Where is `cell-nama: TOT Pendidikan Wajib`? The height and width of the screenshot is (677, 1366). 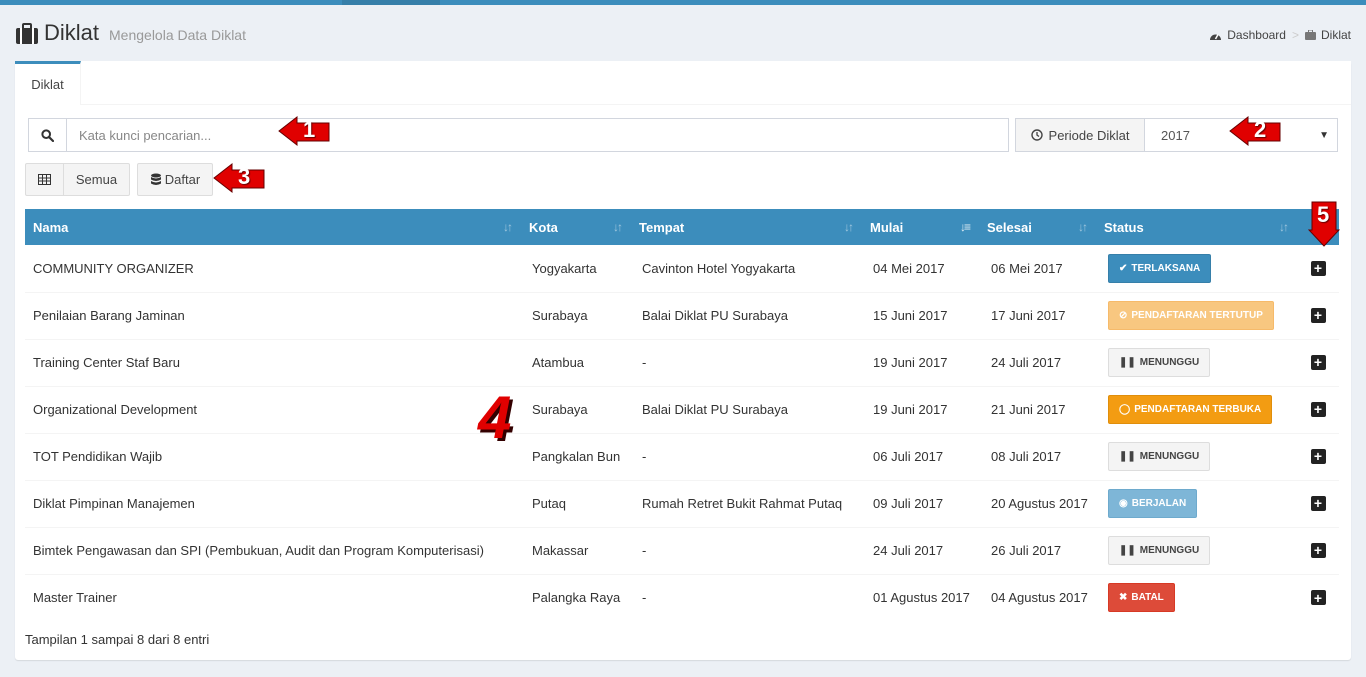 cell-nama: TOT Pendidikan Wajib is located at coordinates (273, 456).